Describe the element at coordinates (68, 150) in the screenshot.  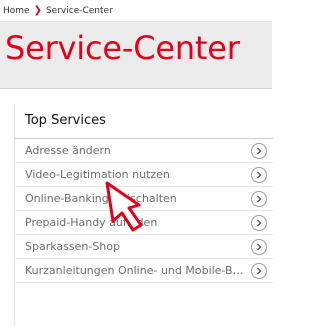
I see `service-item-label: Adresse ändern` at that location.